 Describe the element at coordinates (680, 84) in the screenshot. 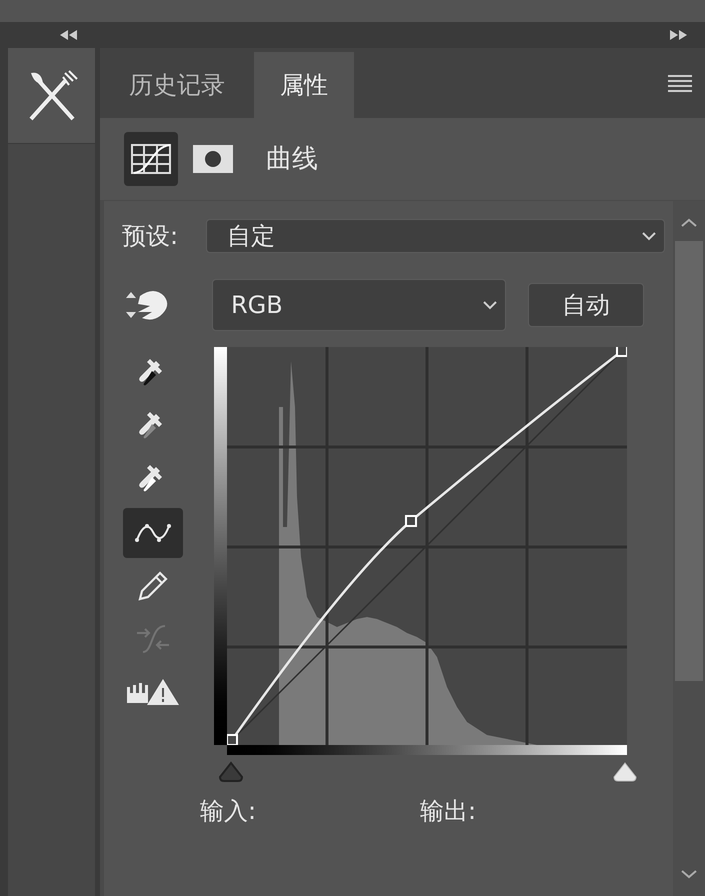

I see `menu-icon` at that location.